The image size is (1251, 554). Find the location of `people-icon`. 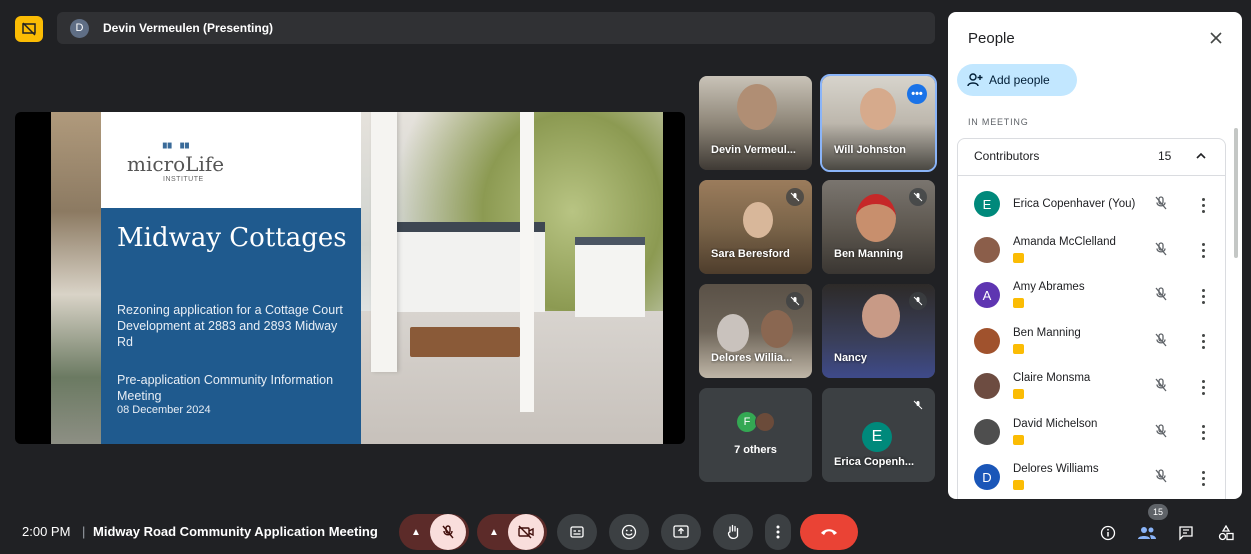

people-icon is located at coordinates (1147, 533).